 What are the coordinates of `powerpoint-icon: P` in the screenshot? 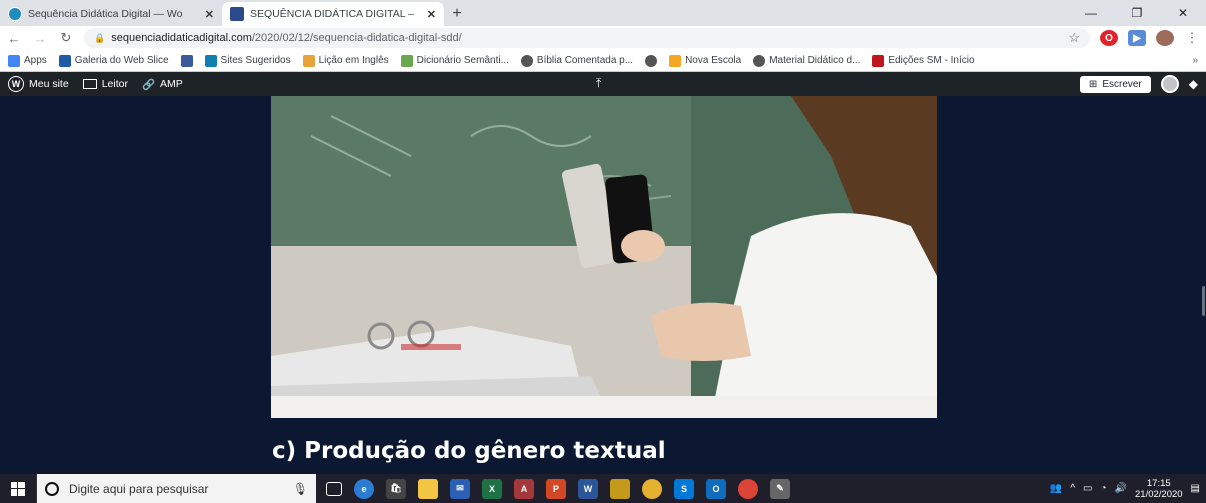 It's located at (556, 488).